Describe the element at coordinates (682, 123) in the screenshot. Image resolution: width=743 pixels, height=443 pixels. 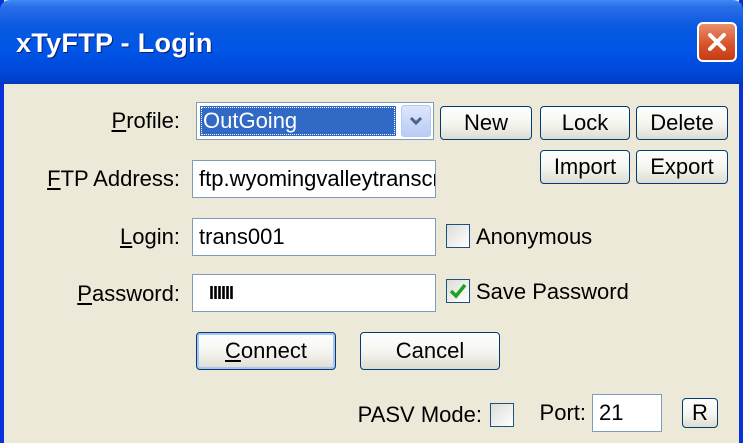
I see `delete-button: Delete` at that location.